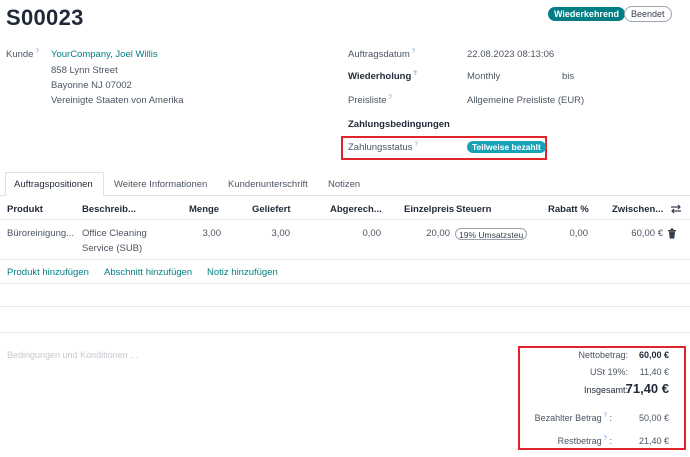 The width and height of the screenshot is (690, 457). I want to click on recurrence-field: Monthly, so click(483, 76).